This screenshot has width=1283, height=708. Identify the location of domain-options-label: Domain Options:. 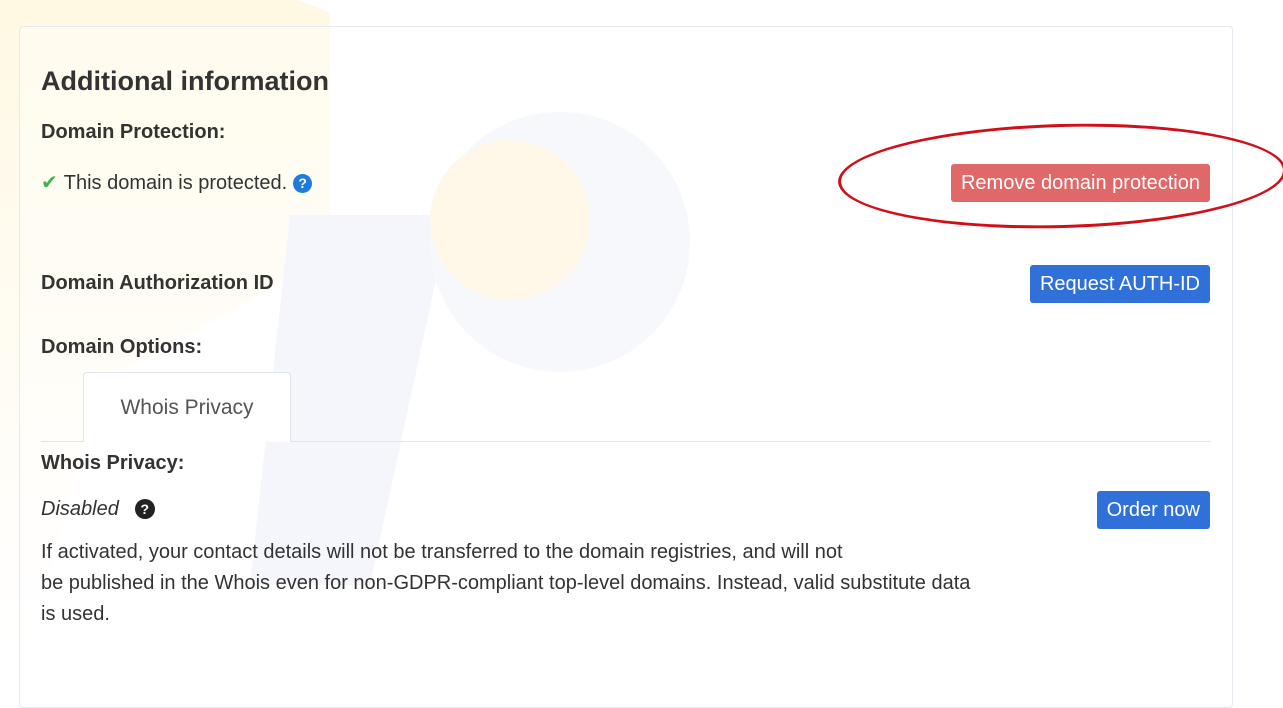
(122, 347).